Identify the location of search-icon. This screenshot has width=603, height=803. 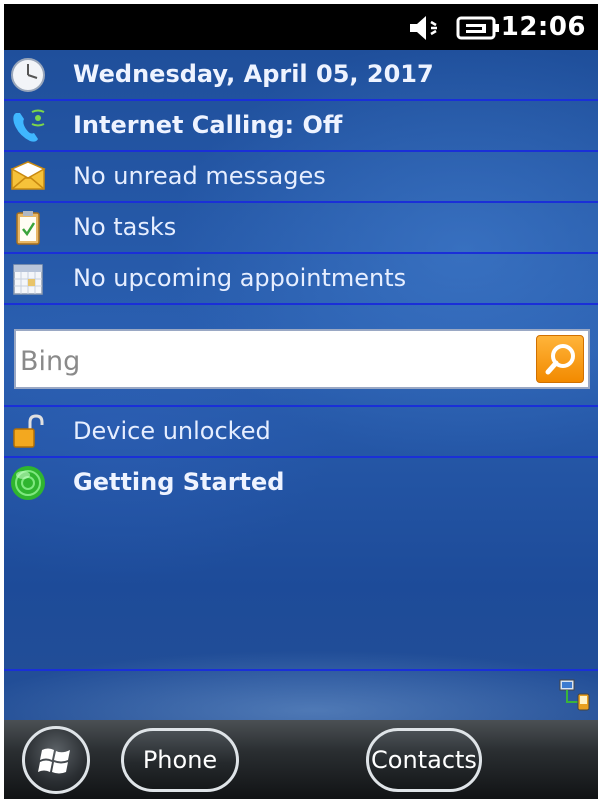
(560, 359).